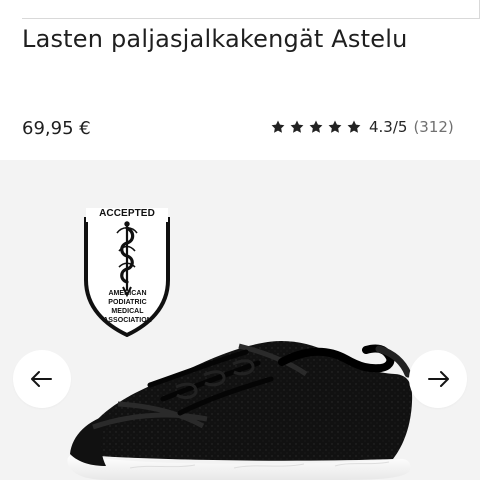 This screenshot has height=480, width=480. I want to click on badge-caption-line: ASSOCIATION, so click(127, 320).